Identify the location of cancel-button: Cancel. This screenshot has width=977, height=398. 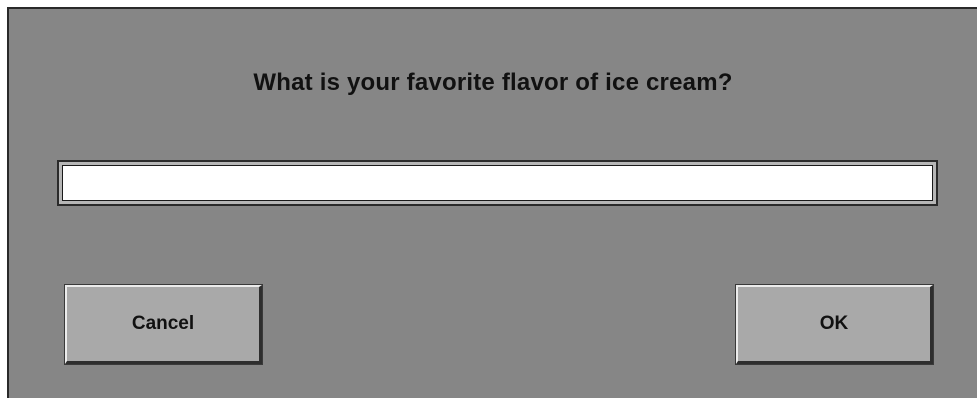
(163, 324).